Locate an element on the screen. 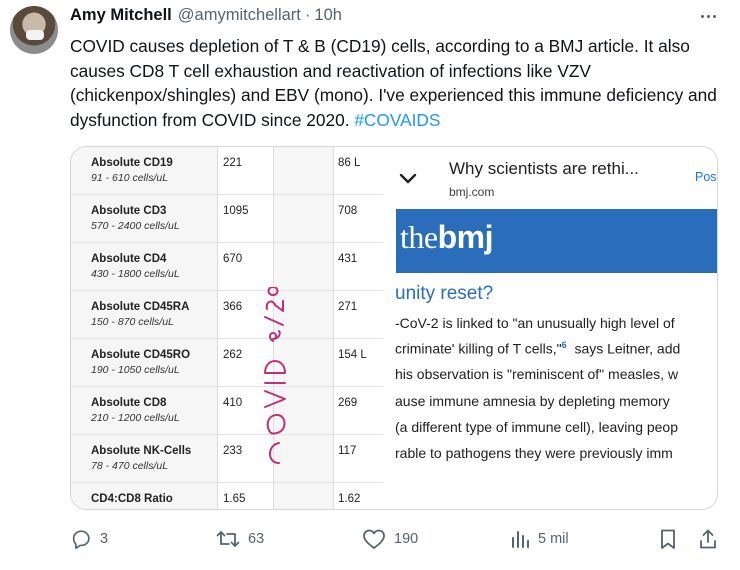 This screenshot has width=740, height=570. lab-value-after: 86 L is located at coordinates (349, 163).